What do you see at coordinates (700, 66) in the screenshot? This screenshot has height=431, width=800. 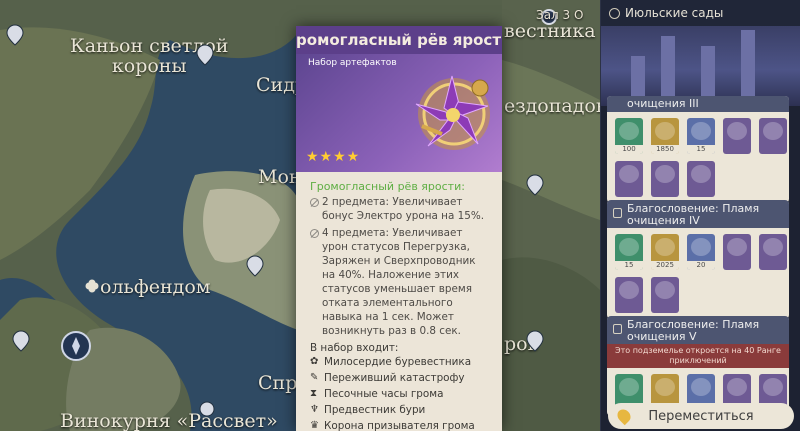 I see `domain-banner` at bounding box center [700, 66].